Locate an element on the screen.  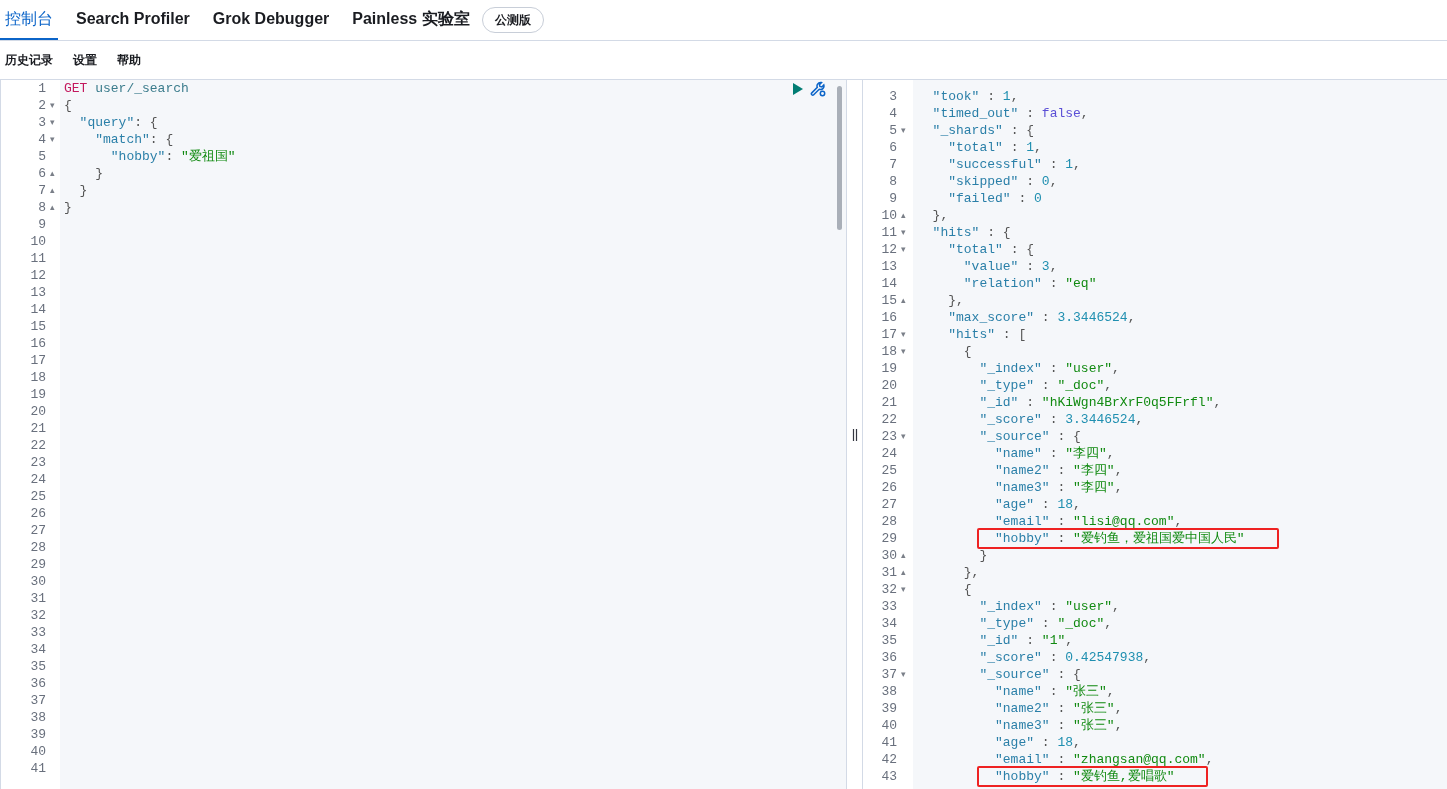
scrollbar-thumb is located at coordinates (839, 158).